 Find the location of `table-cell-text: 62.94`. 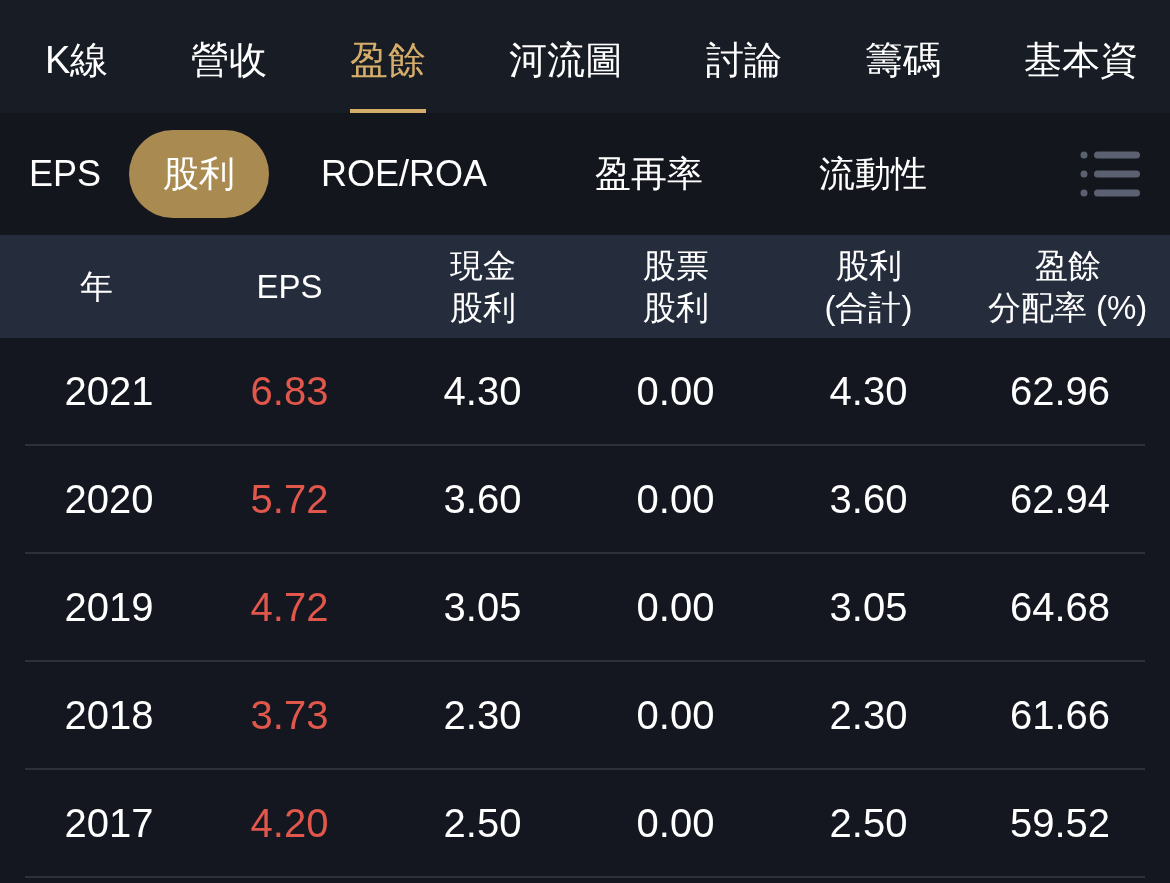

table-cell-text: 62.94 is located at coordinates (1060, 499).